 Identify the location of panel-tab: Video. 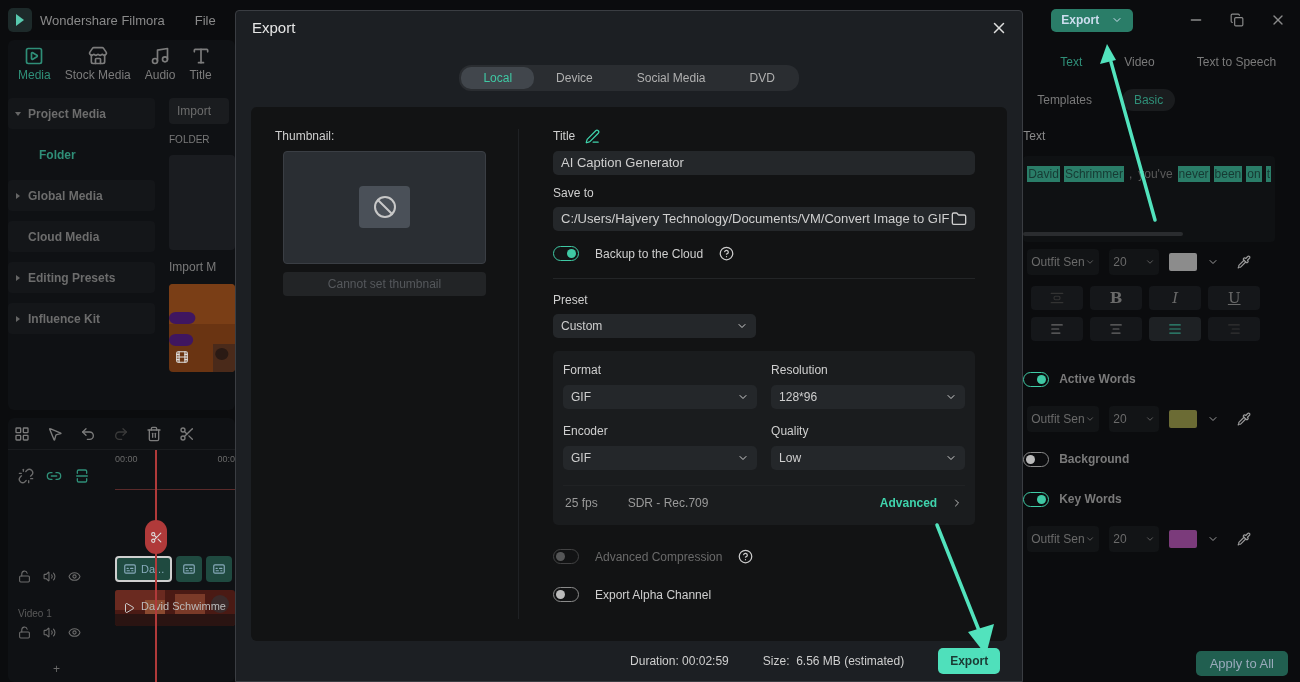
(1139, 62).